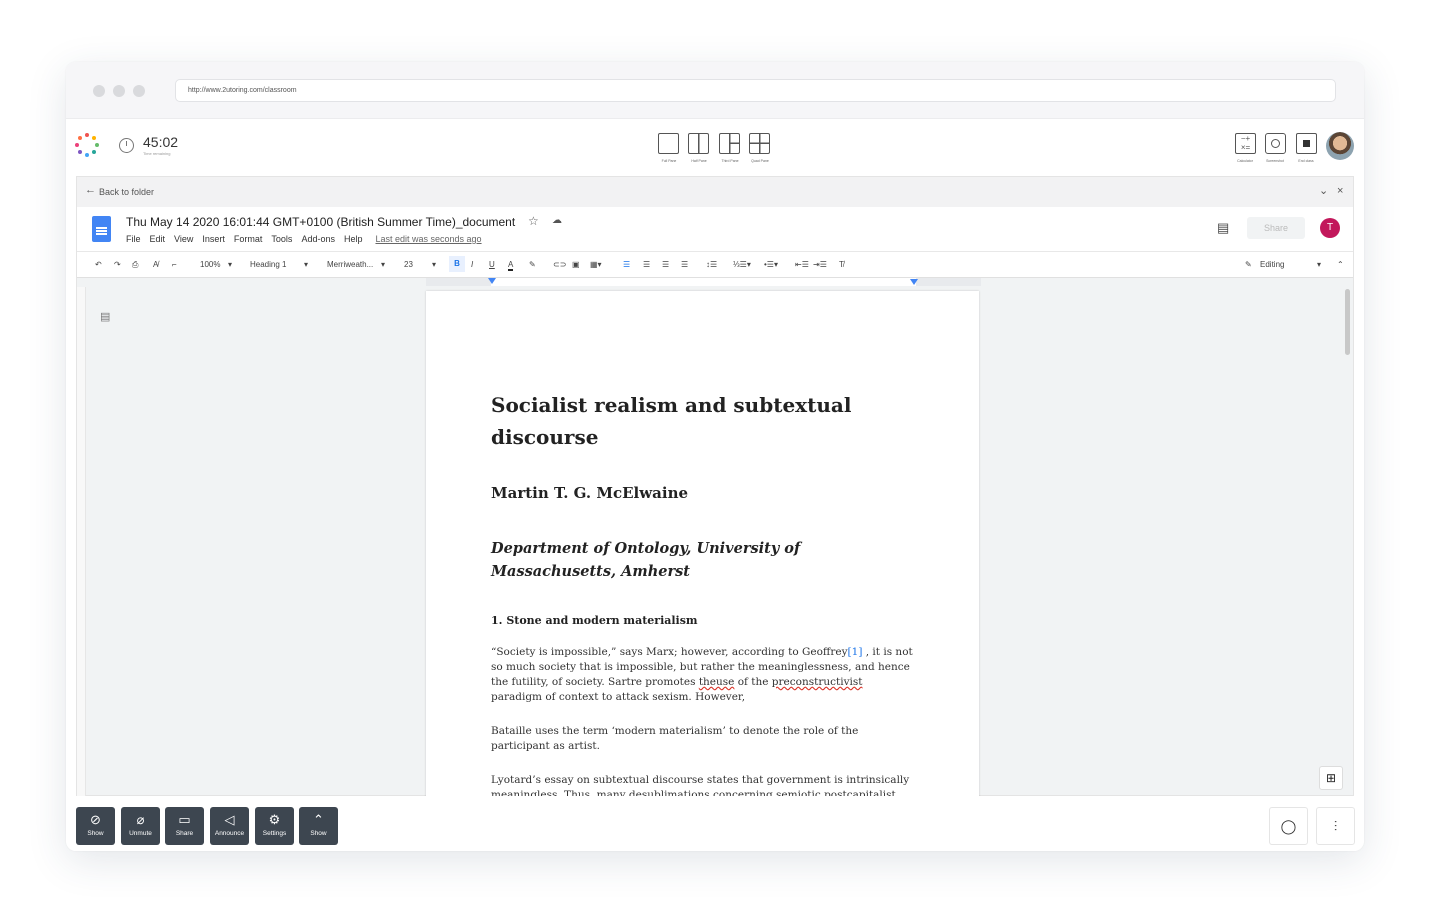 The height and width of the screenshot is (921, 1430). What do you see at coordinates (174, 264) in the screenshot?
I see `paint-format-icon: ⌐` at bounding box center [174, 264].